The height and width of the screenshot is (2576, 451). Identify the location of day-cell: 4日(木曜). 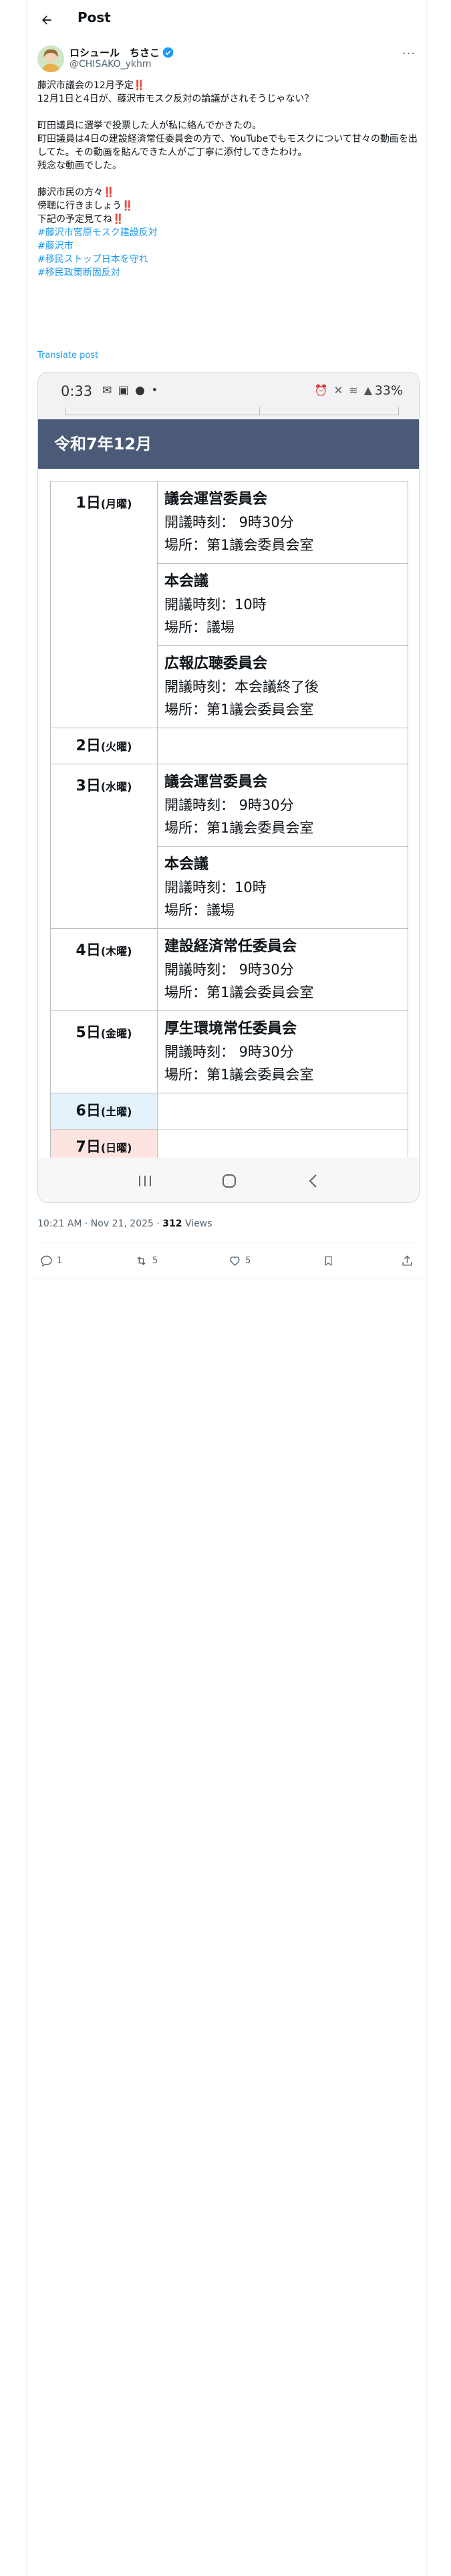
(104, 969).